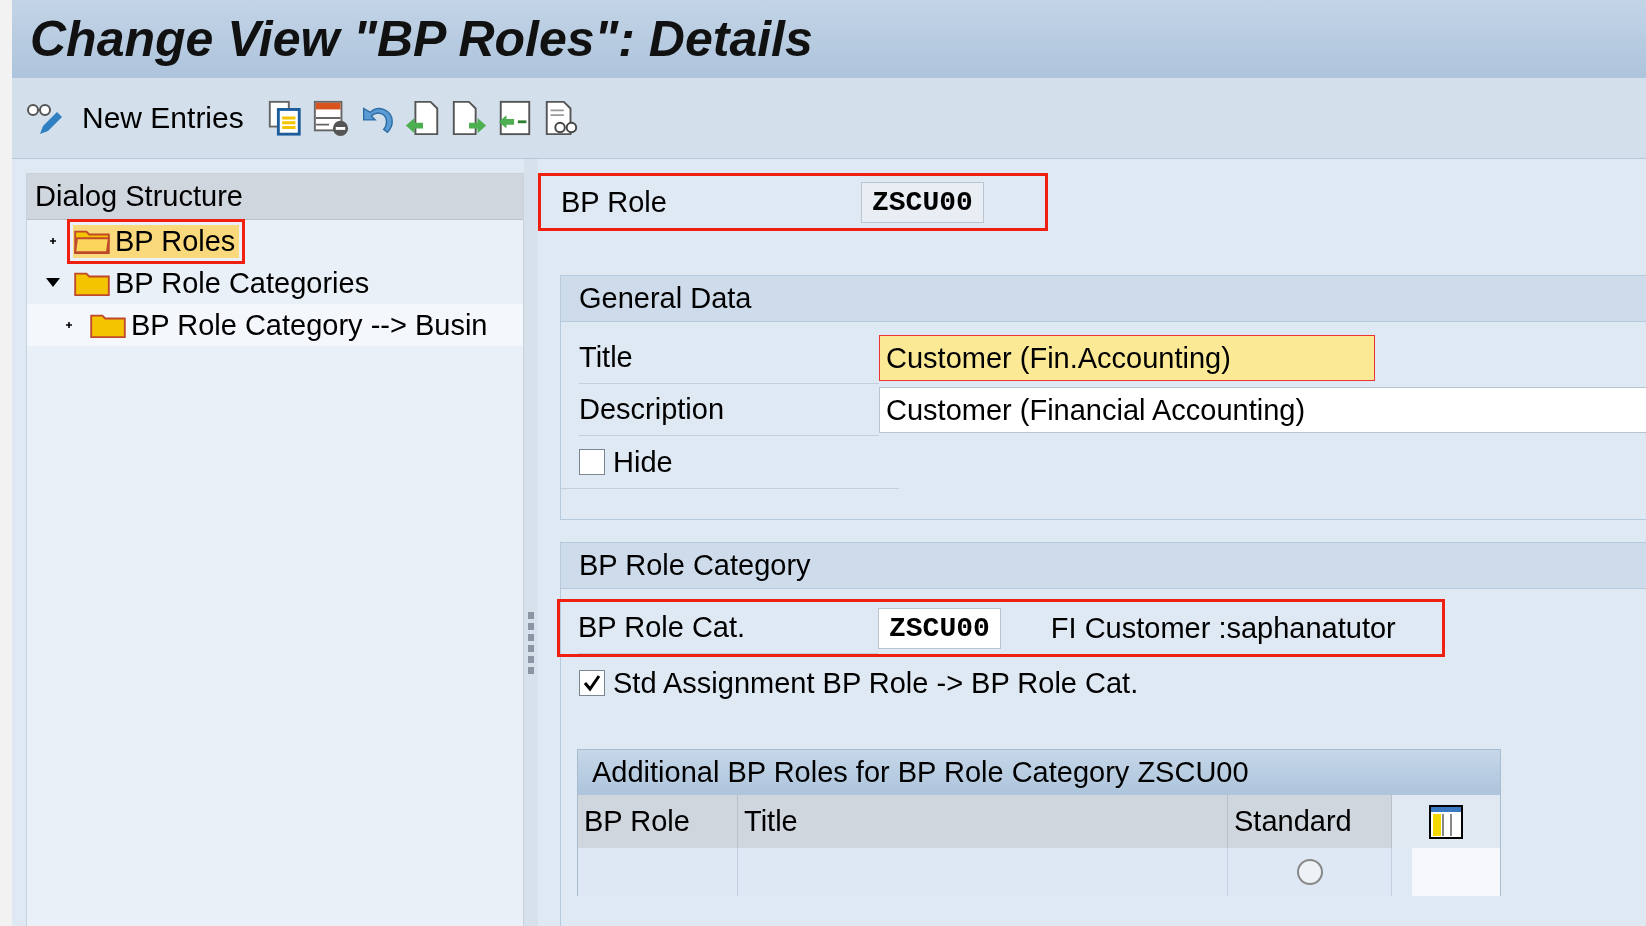  I want to click on column-header: Standard, so click(1310, 821).